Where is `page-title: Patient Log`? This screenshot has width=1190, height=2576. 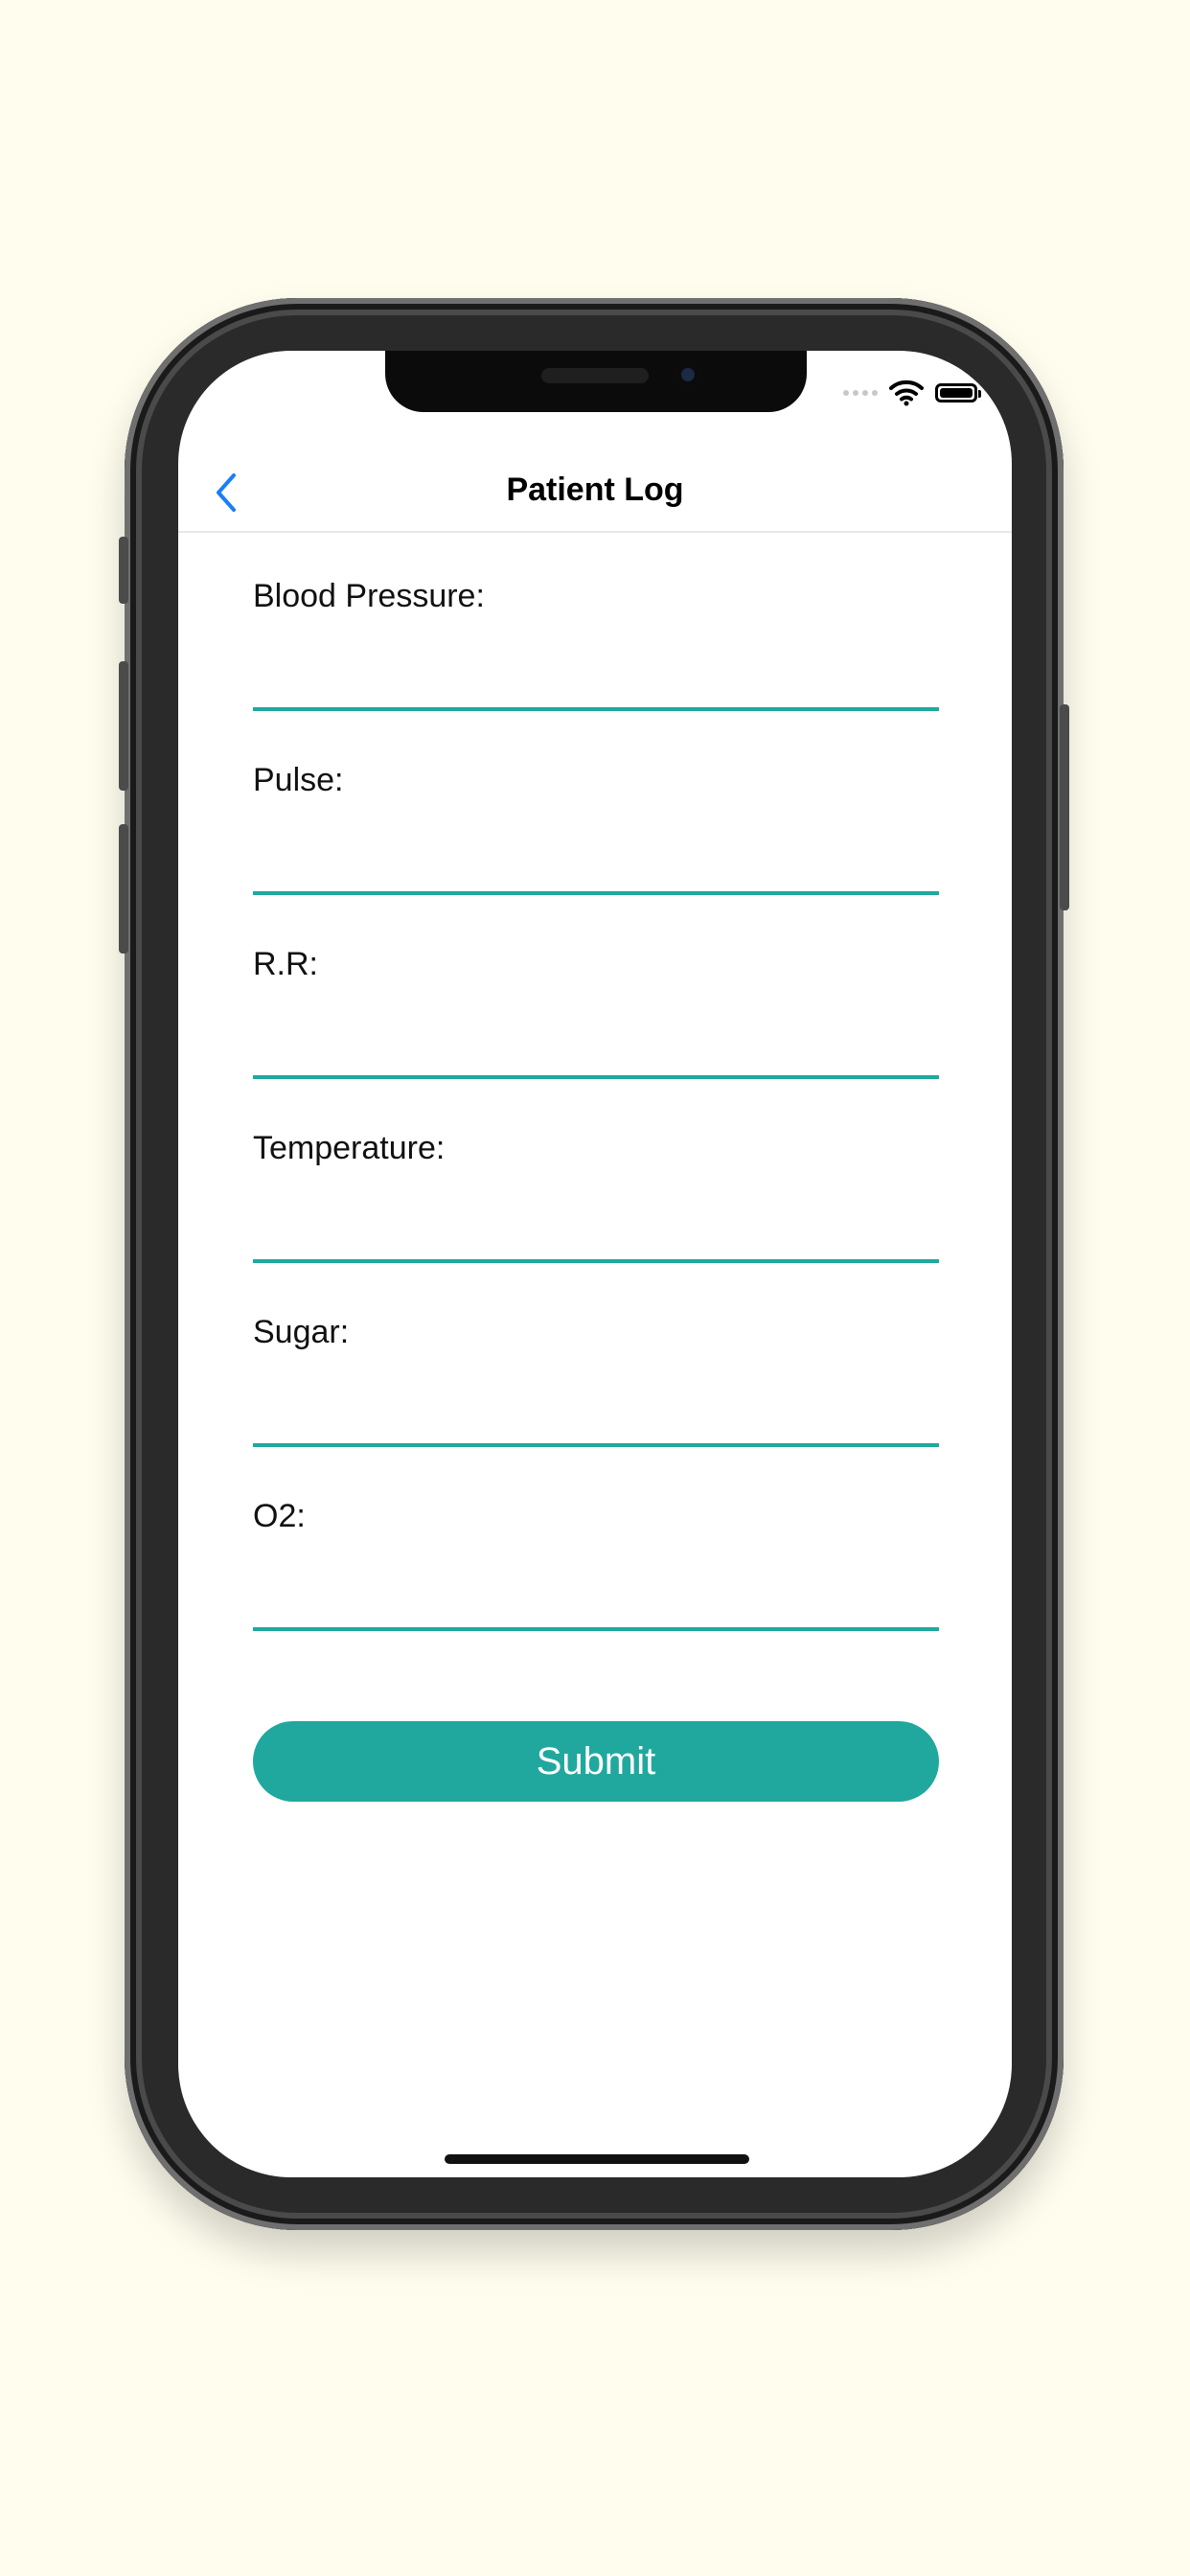 page-title: Patient Log is located at coordinates (595, 490).